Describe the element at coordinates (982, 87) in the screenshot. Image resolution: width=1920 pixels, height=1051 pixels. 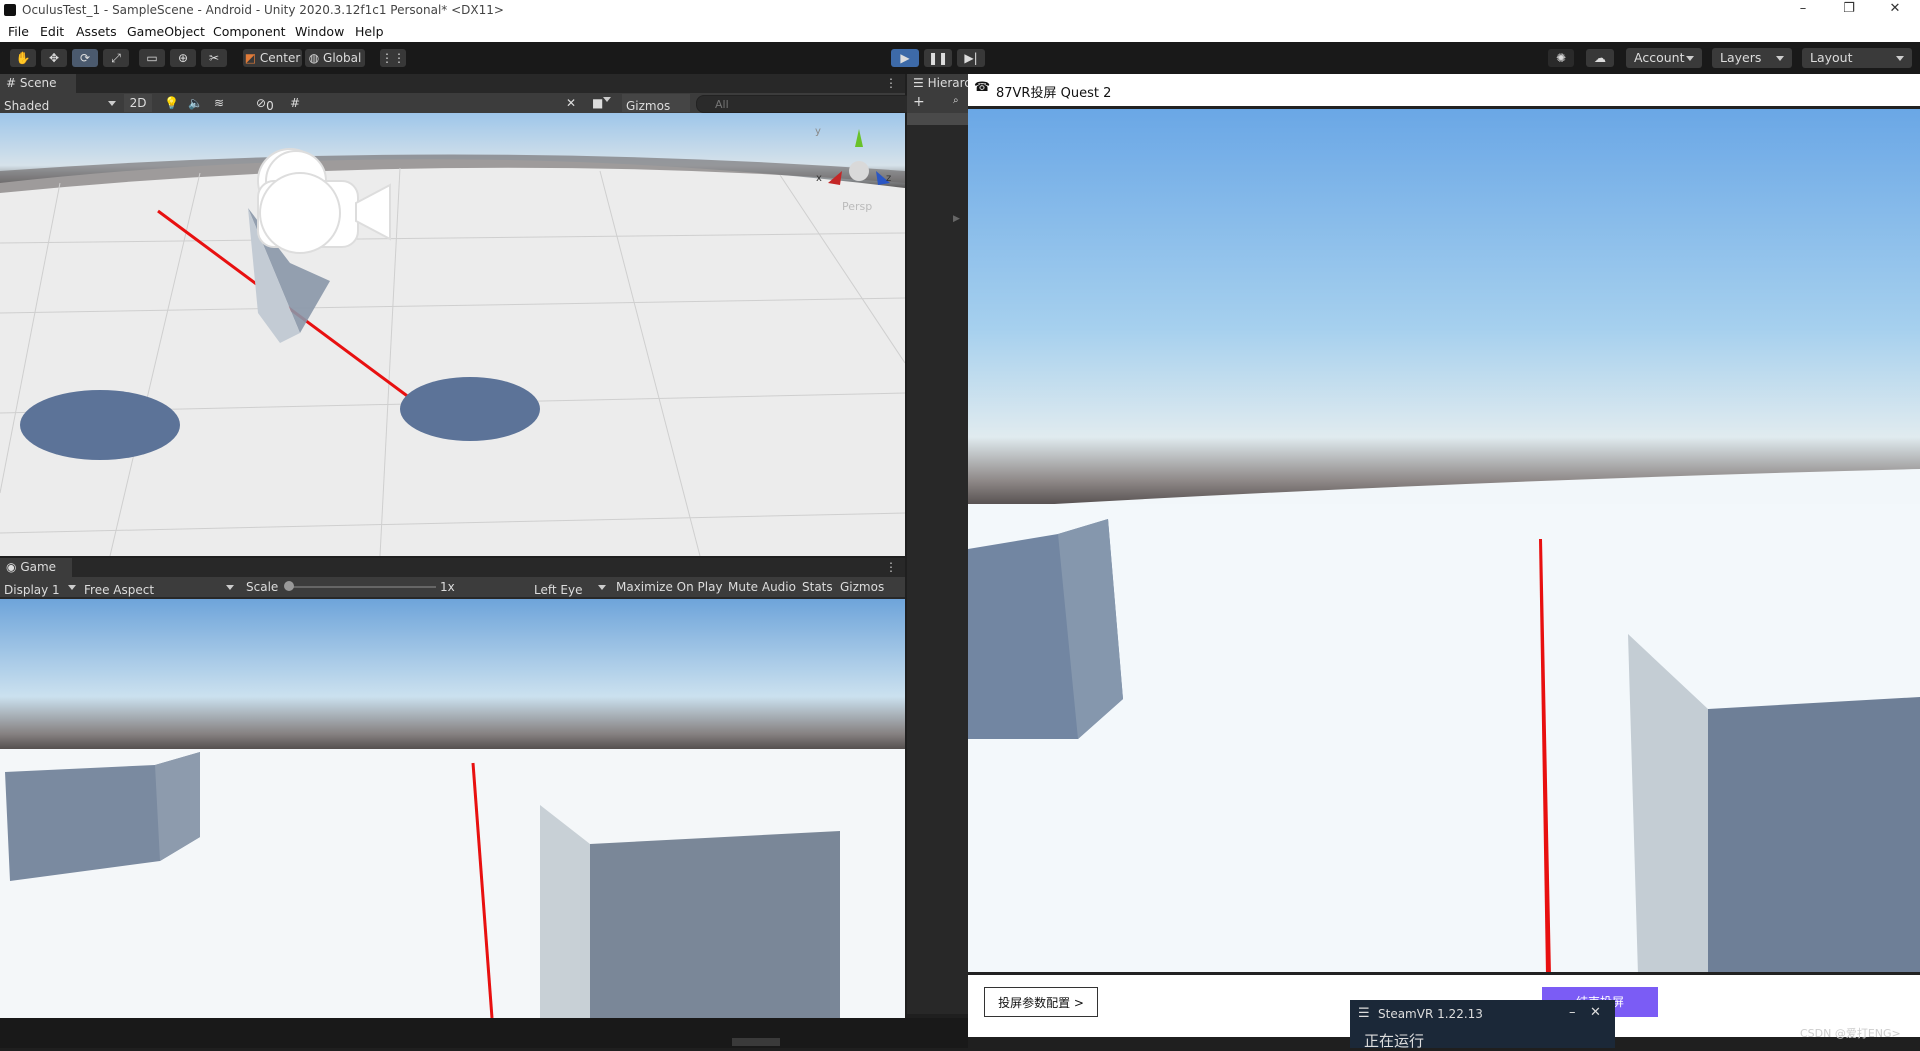
I see `vr-logo-icon: ☎` at that location.